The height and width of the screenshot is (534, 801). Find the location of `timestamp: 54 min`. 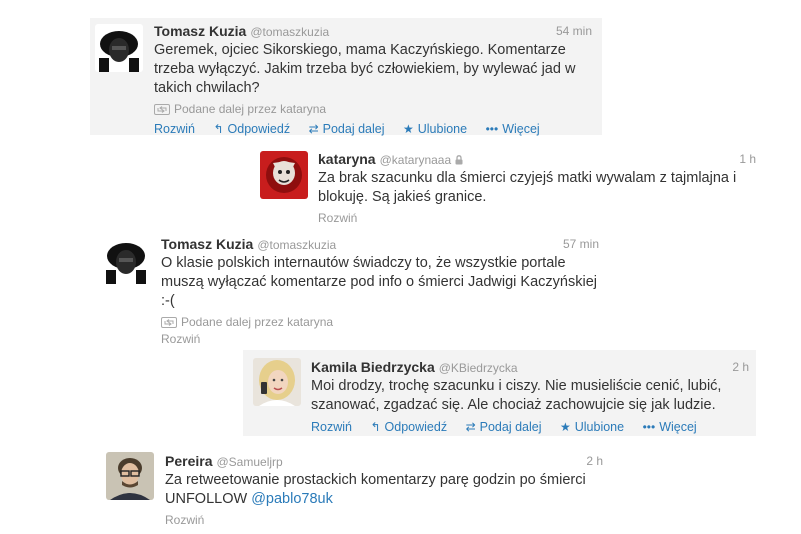

timestamp: 54 min is located at coordinates (574, 31).